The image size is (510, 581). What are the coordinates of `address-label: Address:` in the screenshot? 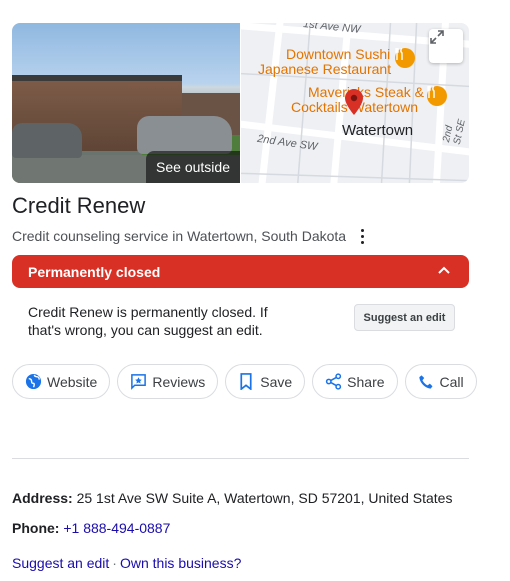 It's located at (42, 498).